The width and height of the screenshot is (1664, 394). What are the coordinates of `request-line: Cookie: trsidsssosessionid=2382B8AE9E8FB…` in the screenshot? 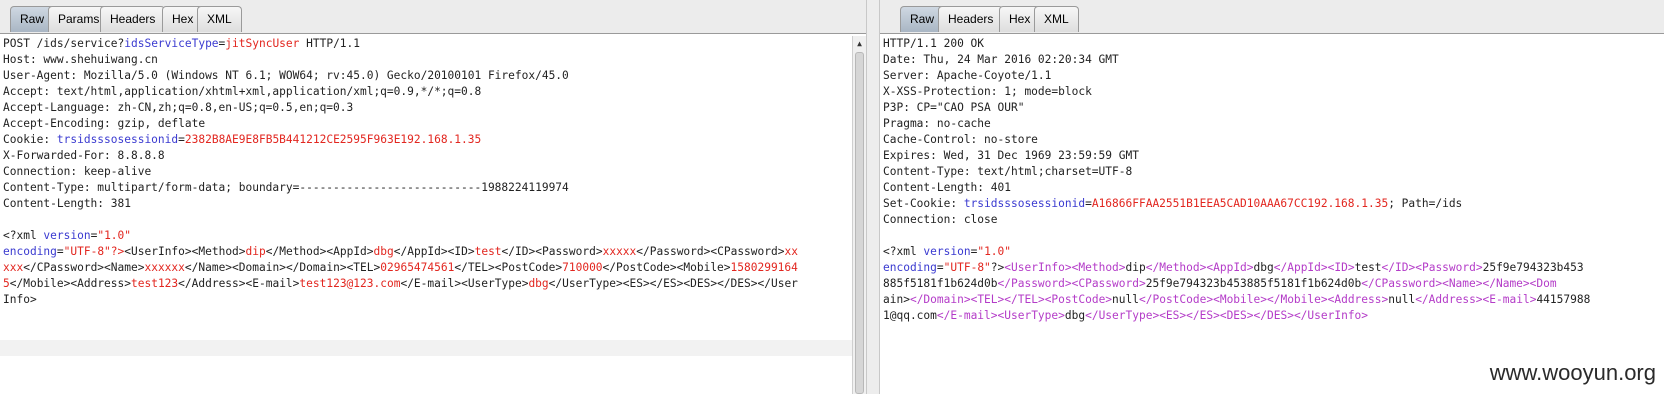 It's located at (400, 140).